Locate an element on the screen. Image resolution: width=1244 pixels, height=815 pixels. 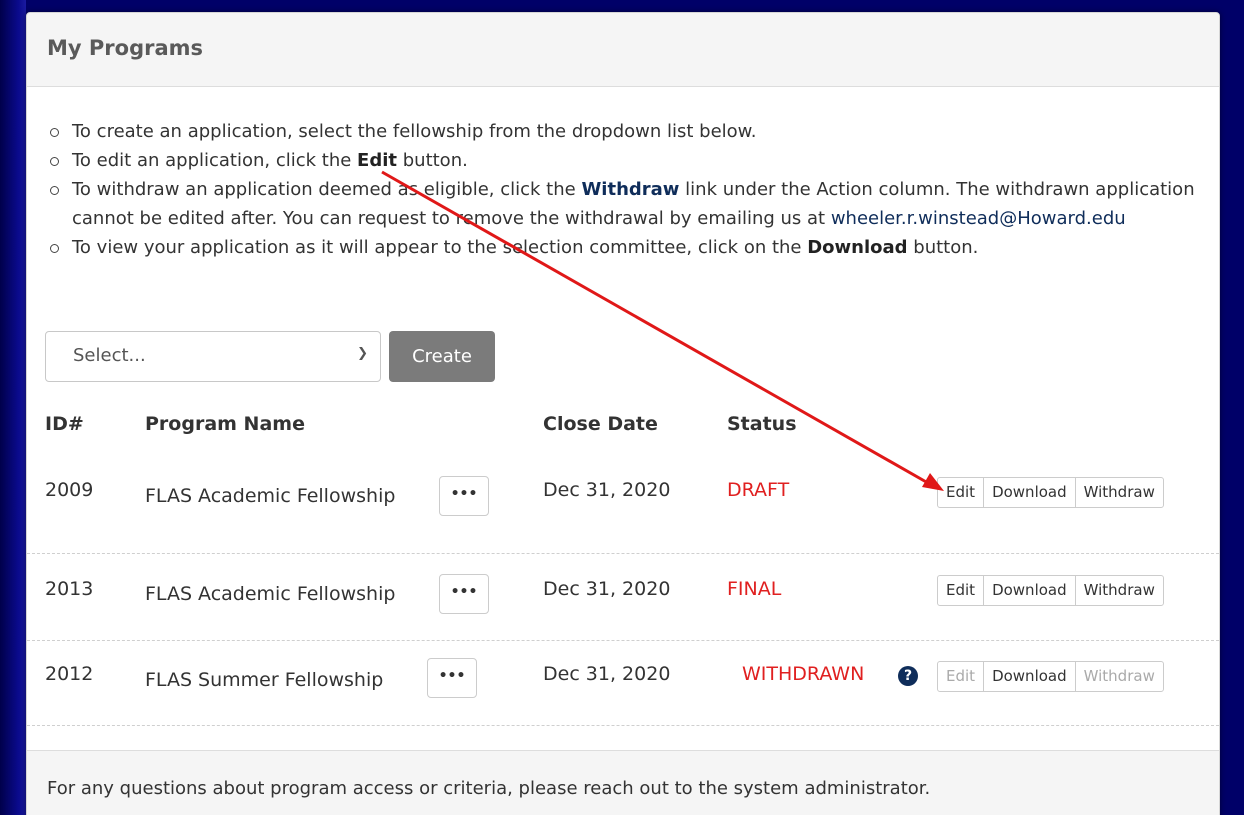
instruction-bold: Download is located at coordinates (857, 247).